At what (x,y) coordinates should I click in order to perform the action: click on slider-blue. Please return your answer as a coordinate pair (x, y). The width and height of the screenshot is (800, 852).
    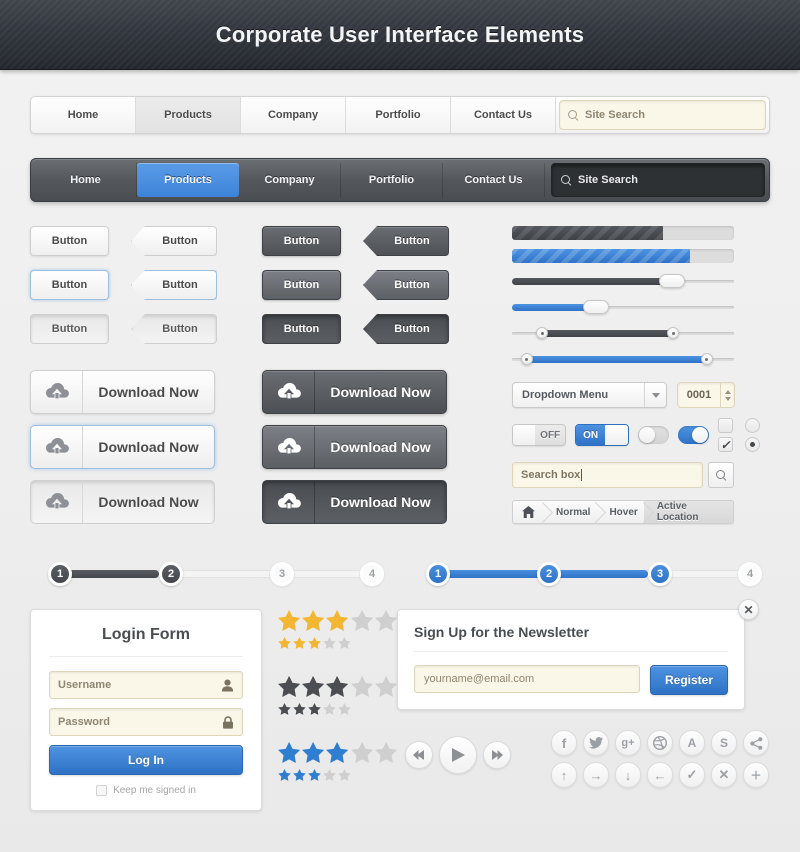
    Looking at the image, I should click on (623, 307).